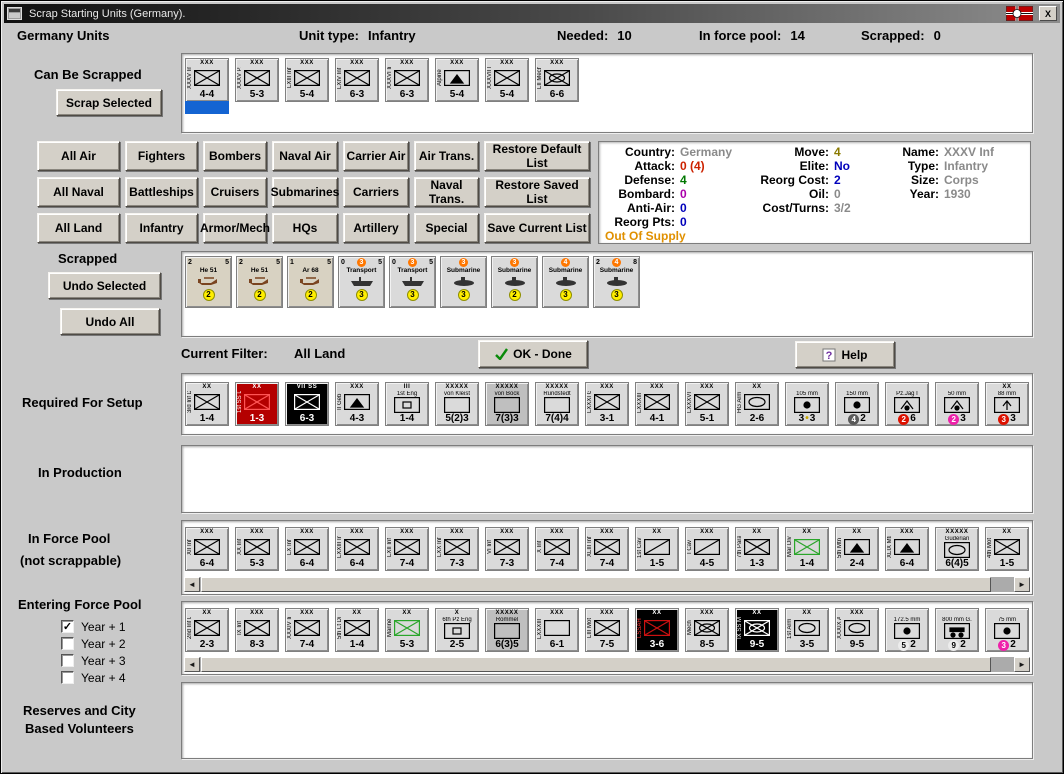 Image resolution: width=1064 pixels, height=774 pixels. I want to click on unit-counter: XXX I Cav 4-5, so click(707, 549).